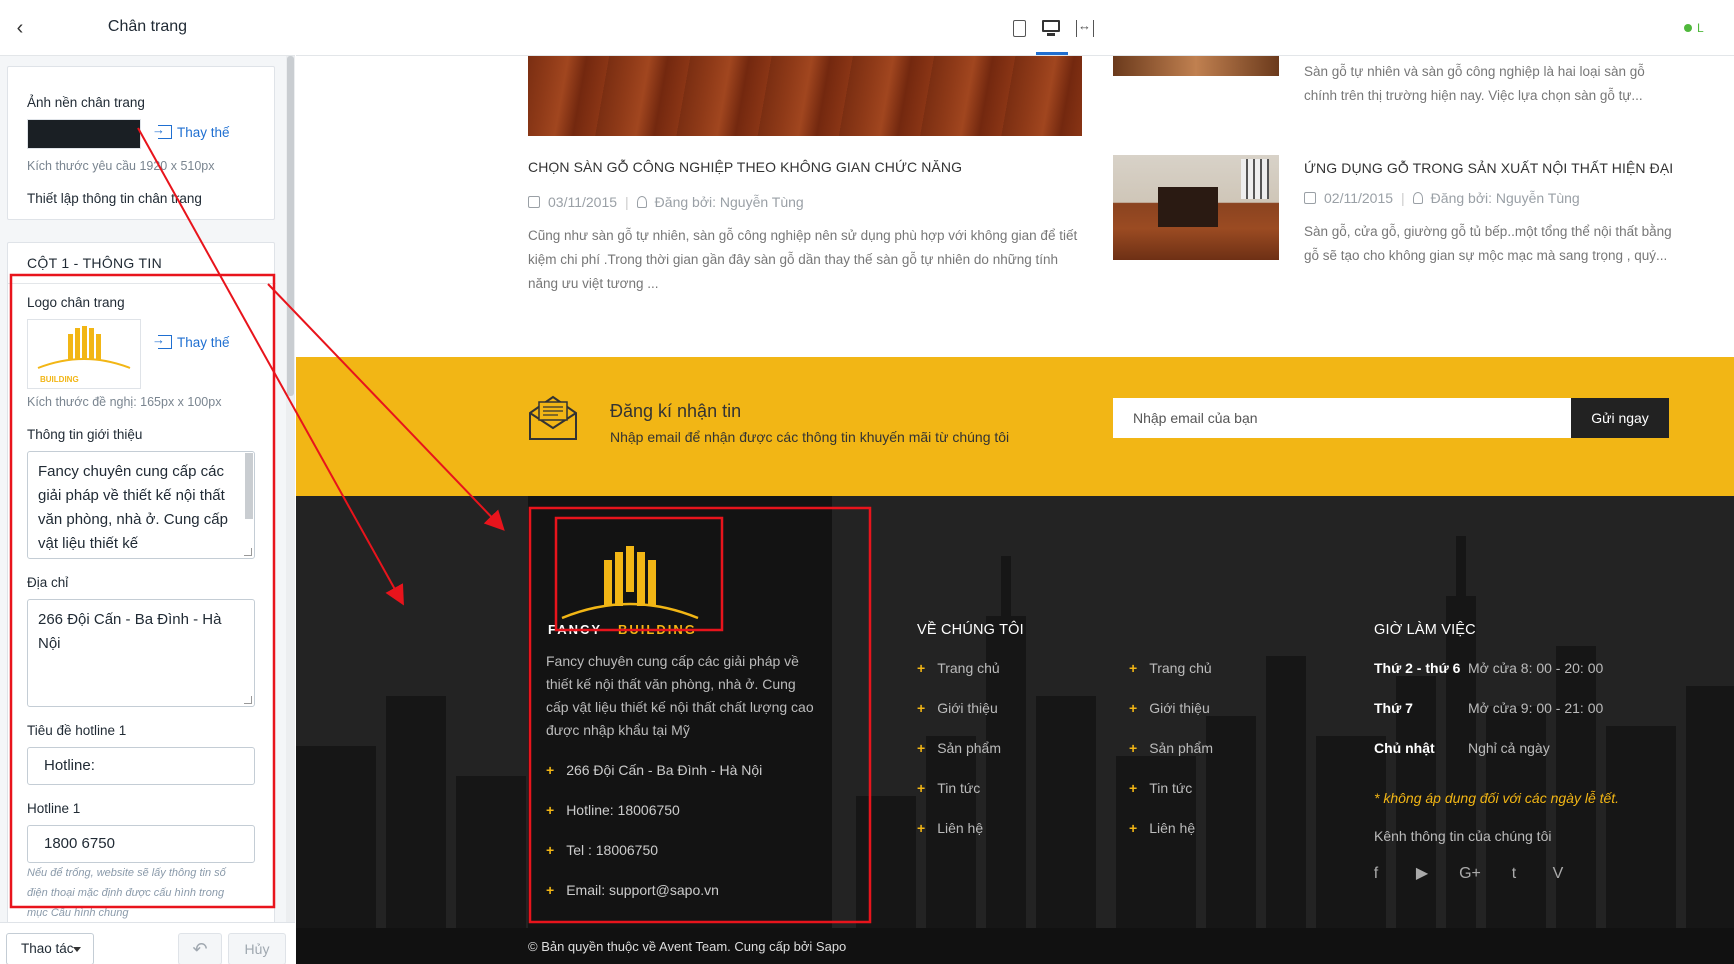 The image size is (1734, 964). What do you see at coordinates (1196, 66) in the screenshot?
I see `post-image-wood-small` at bounding box center [1196, 66].